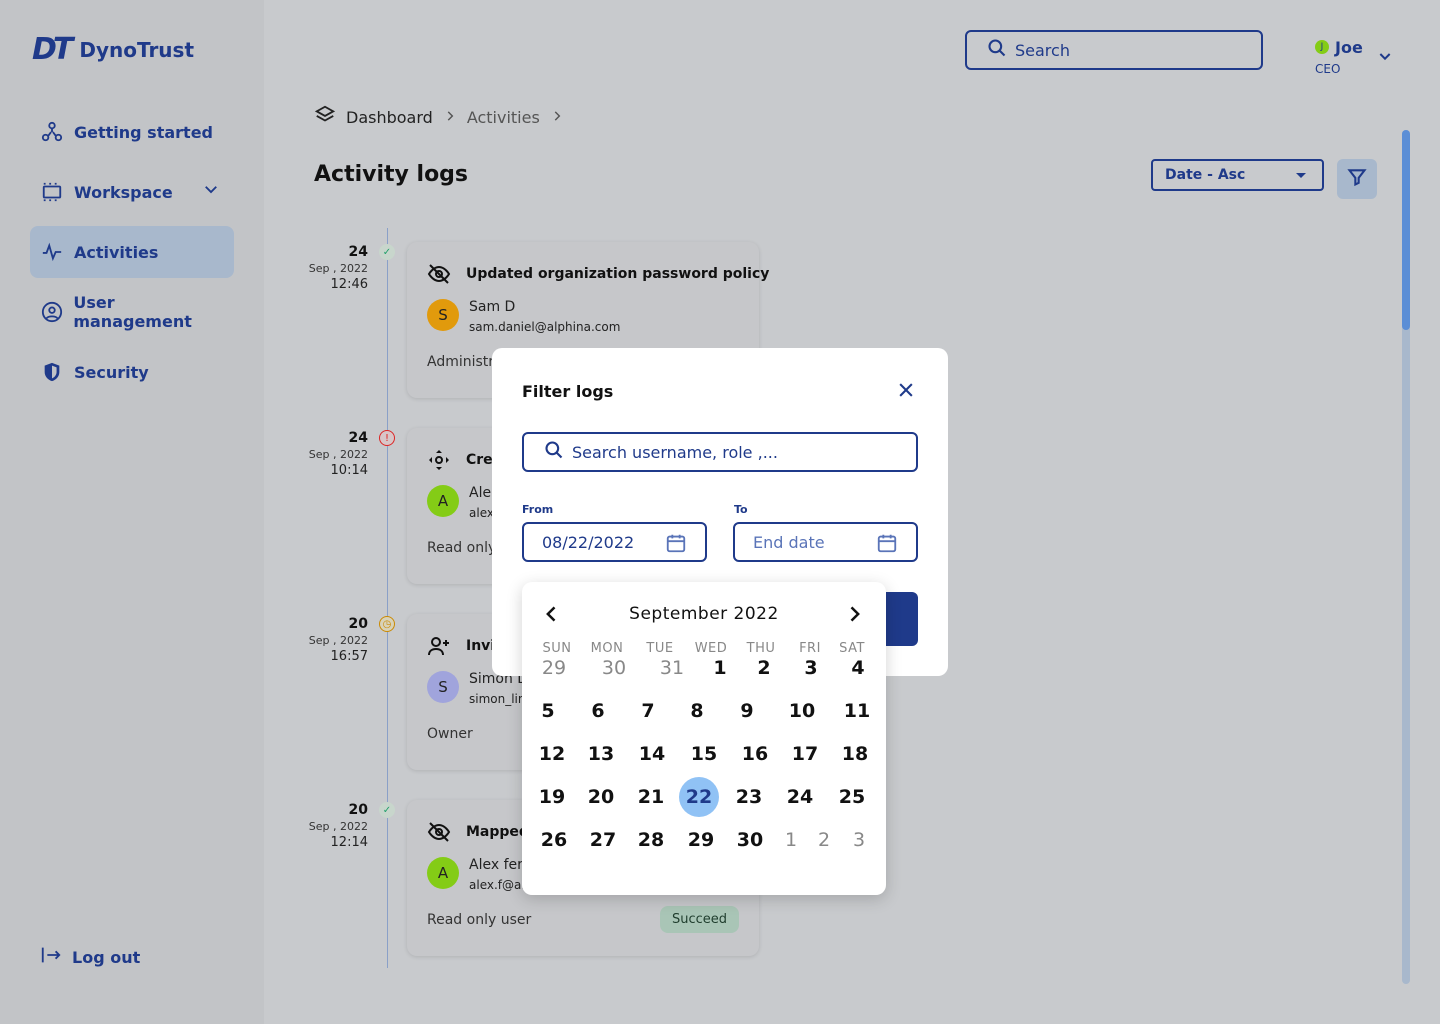 Image resolution: width=1440 pixels, height=1024 pixels. What do you see at coordinates (497, 699) in the screenshot?
I see `card-user-email: simon_lin` at bounding box center [497, 699].